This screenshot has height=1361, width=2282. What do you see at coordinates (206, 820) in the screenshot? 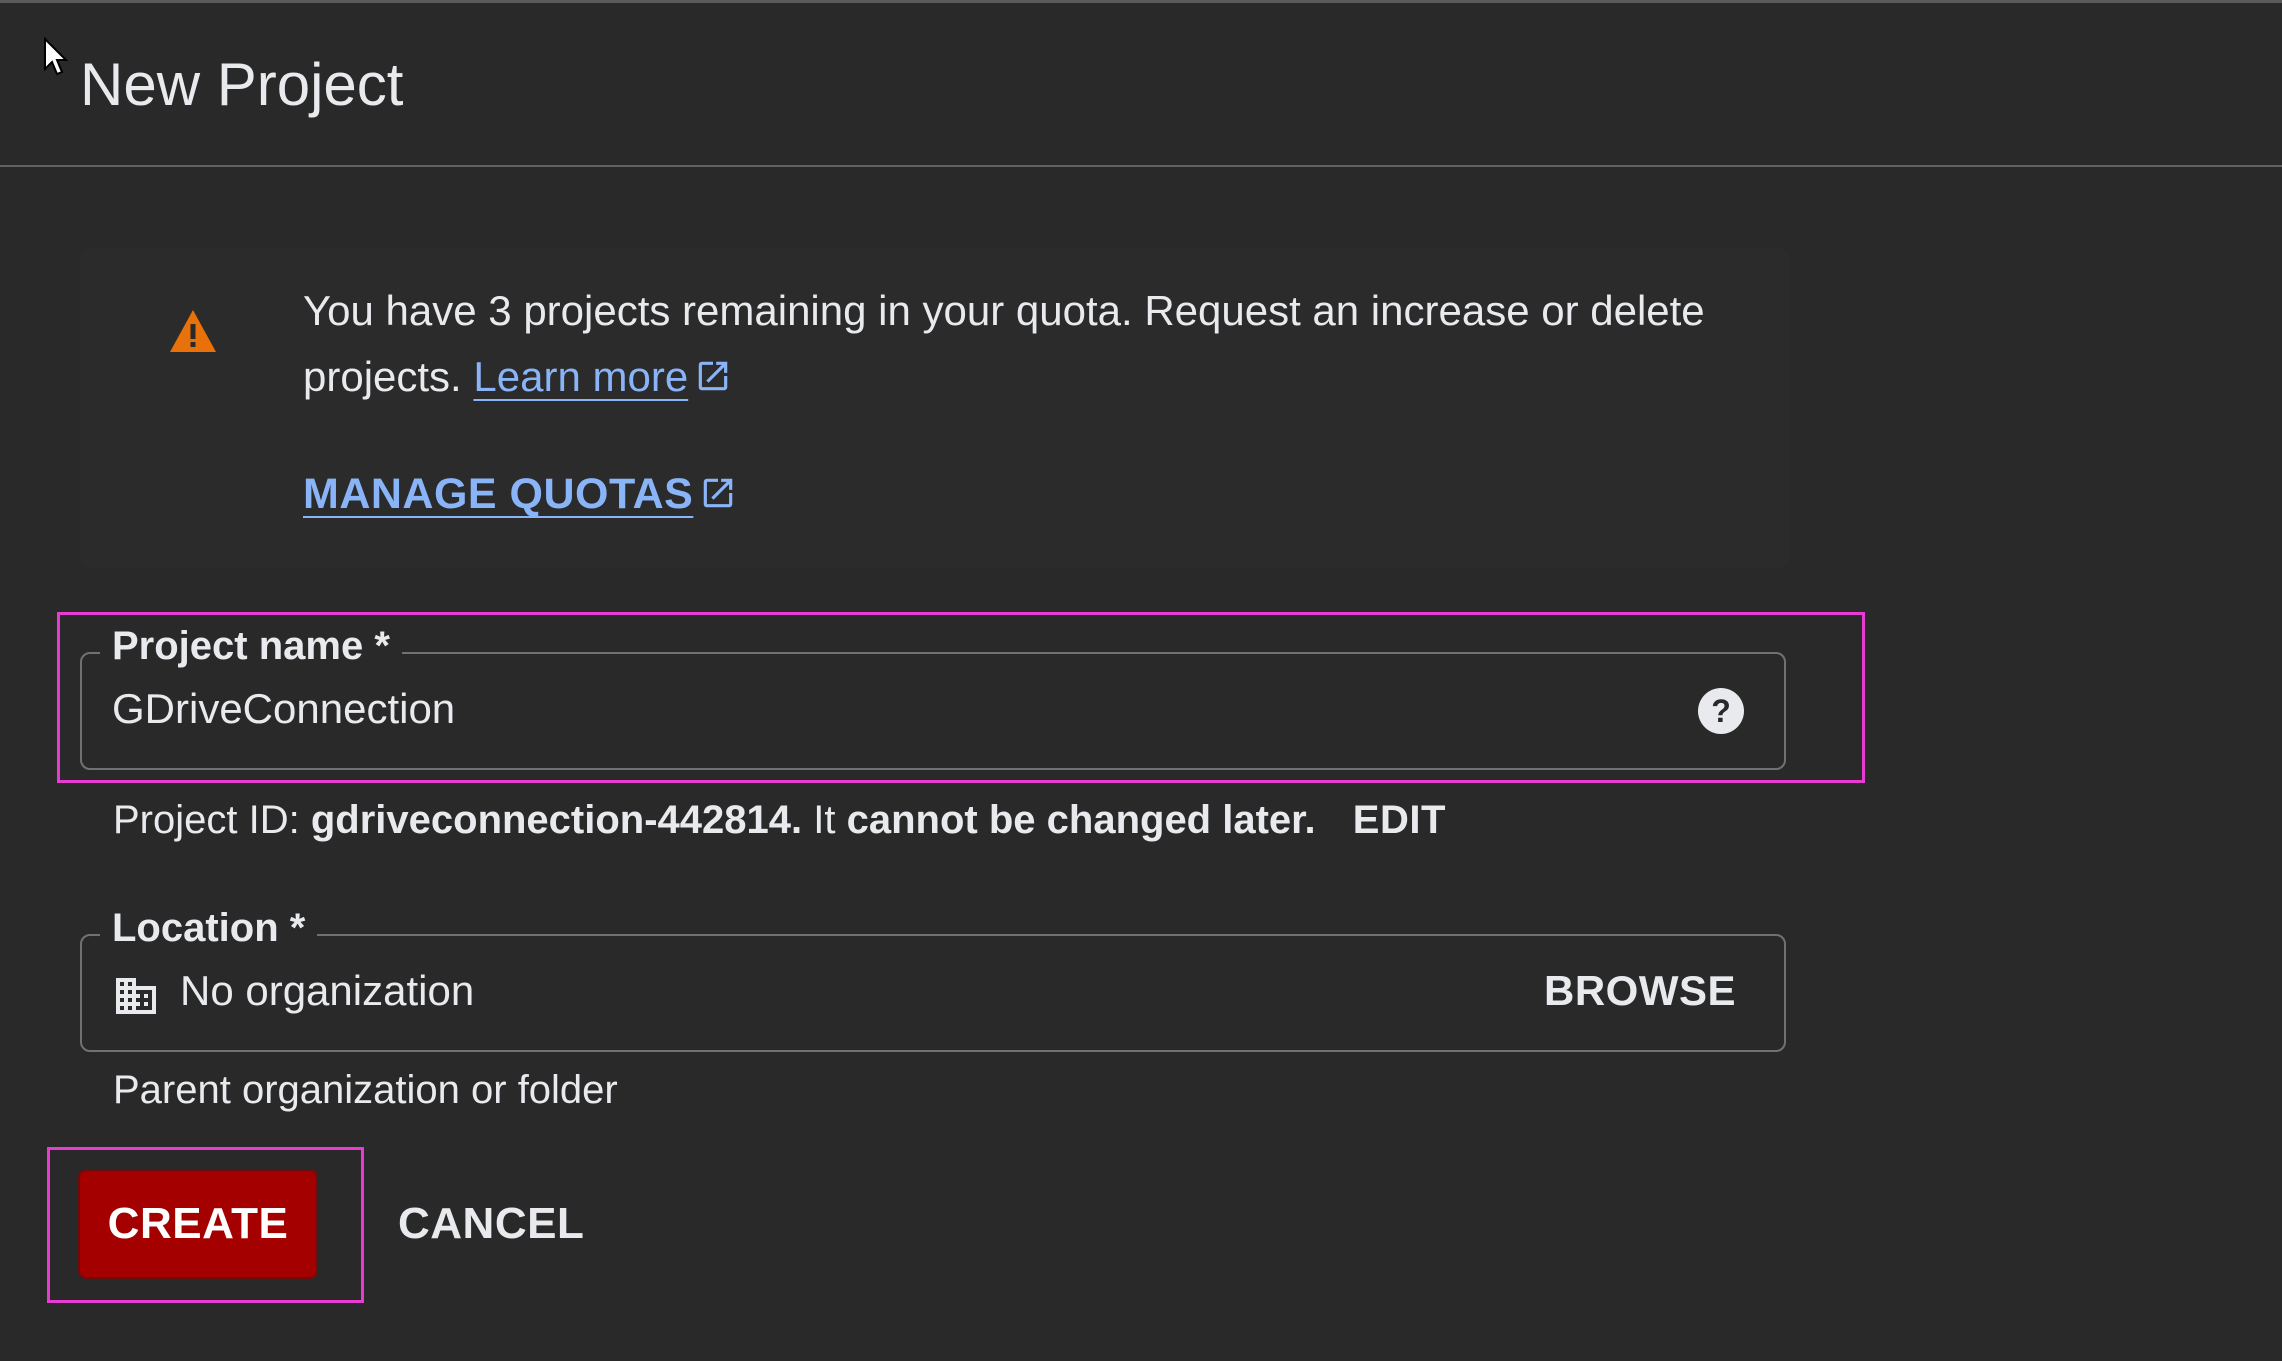
I see `project-id-prefix: Project ID:` at bounding box center [206, 820].